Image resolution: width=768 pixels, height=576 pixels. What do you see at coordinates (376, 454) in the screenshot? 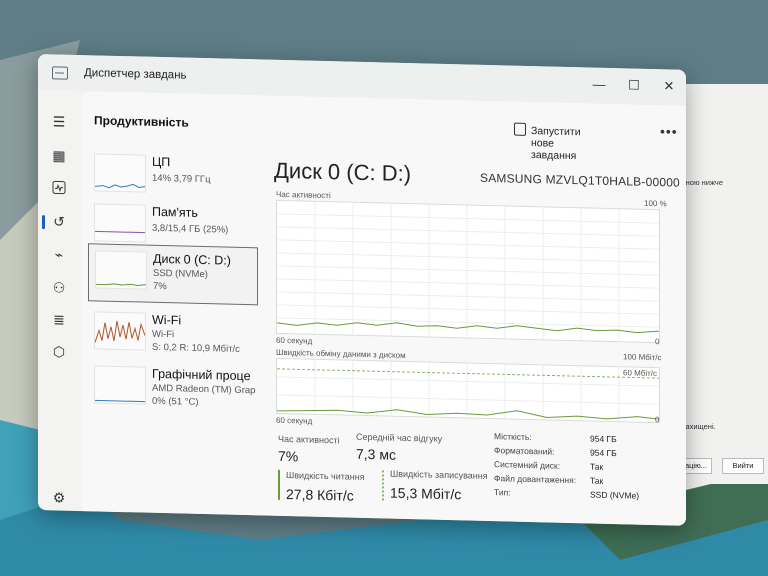
I see `avg-response-value: 7,3 мс` at bounding box center [376, 454].